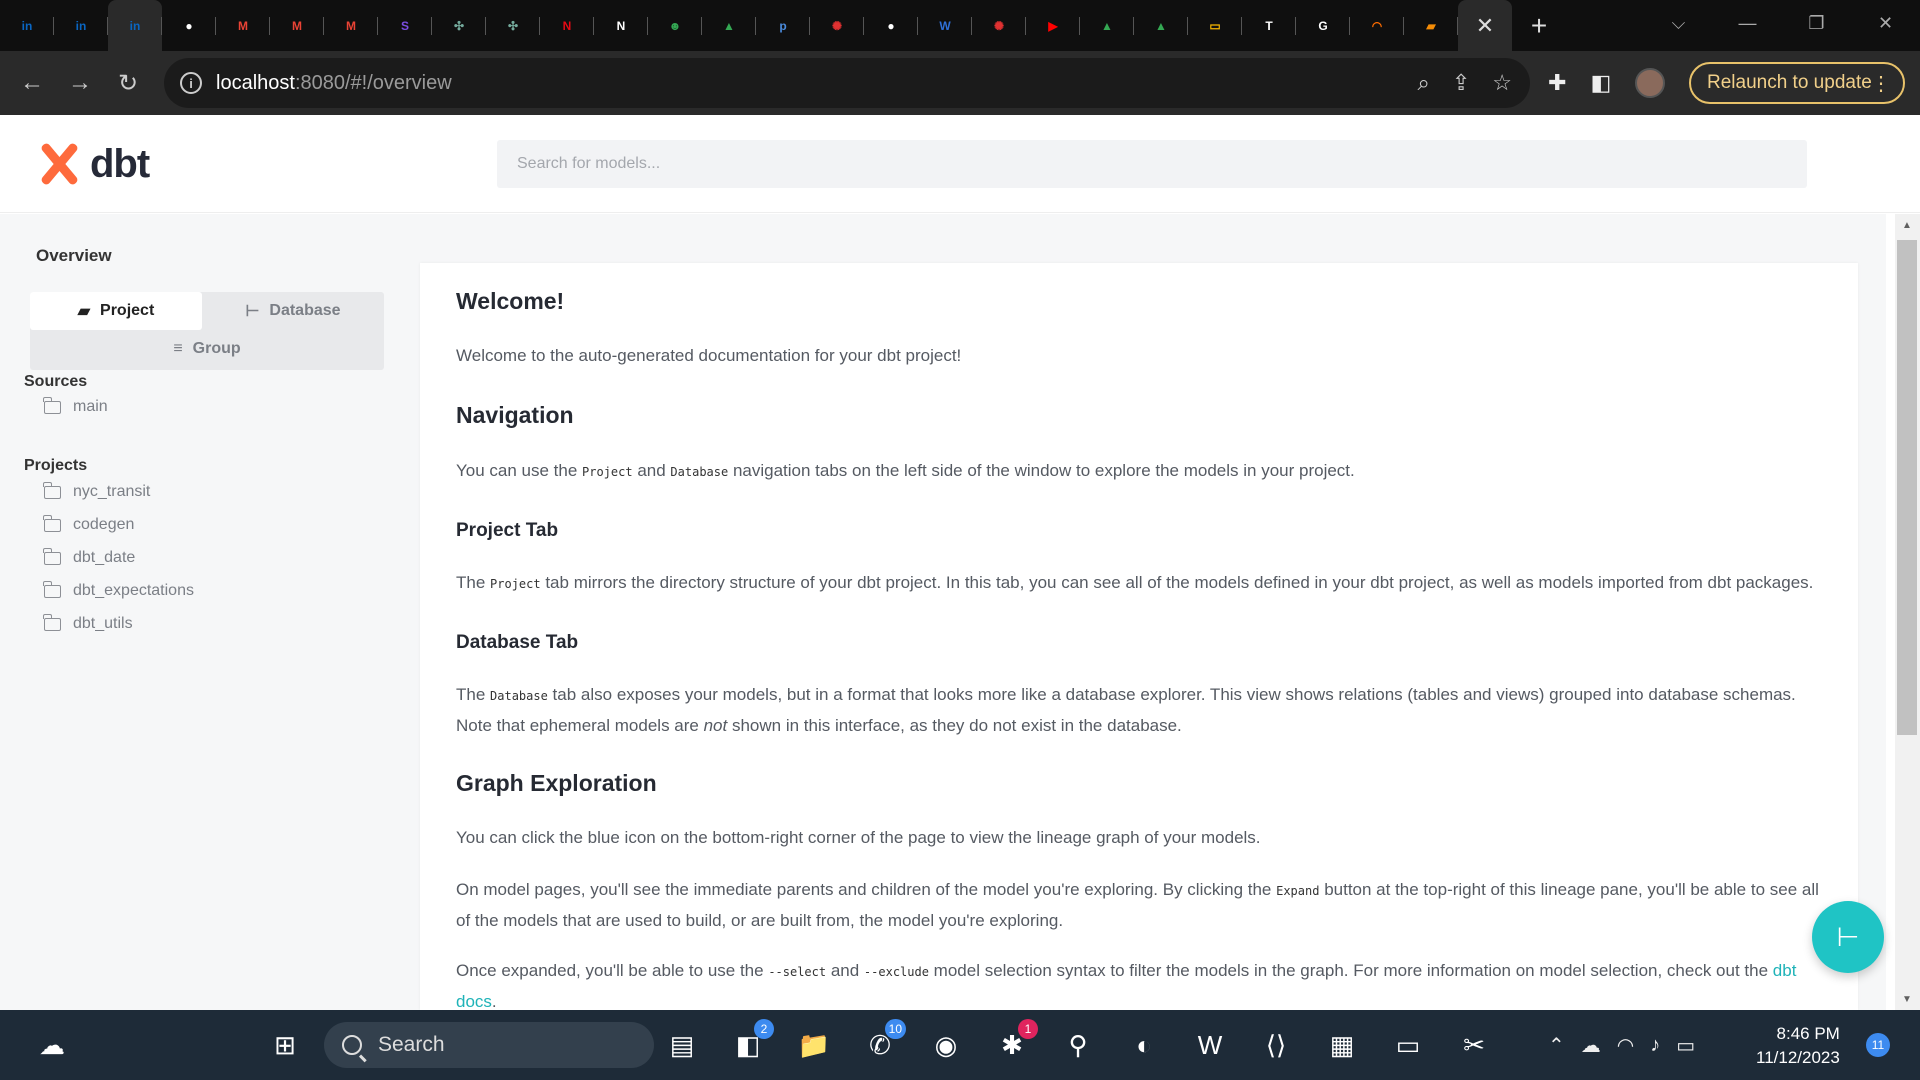 This screenshot has height=1080, width=1920. Describe the element at coordinates (32, 83) in the screenshot. I see `back-arrow-icon: ←` at that location.